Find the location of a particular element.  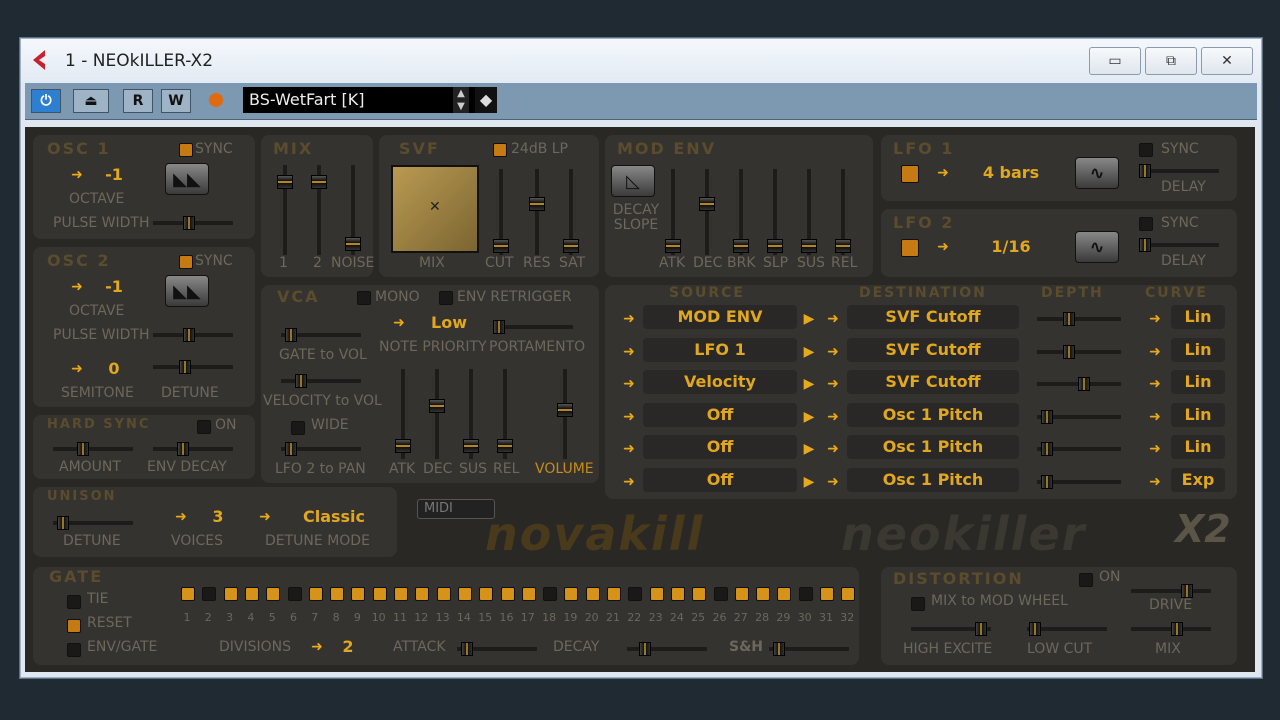

write-automation-button: W is located at coordinates (176, 101).